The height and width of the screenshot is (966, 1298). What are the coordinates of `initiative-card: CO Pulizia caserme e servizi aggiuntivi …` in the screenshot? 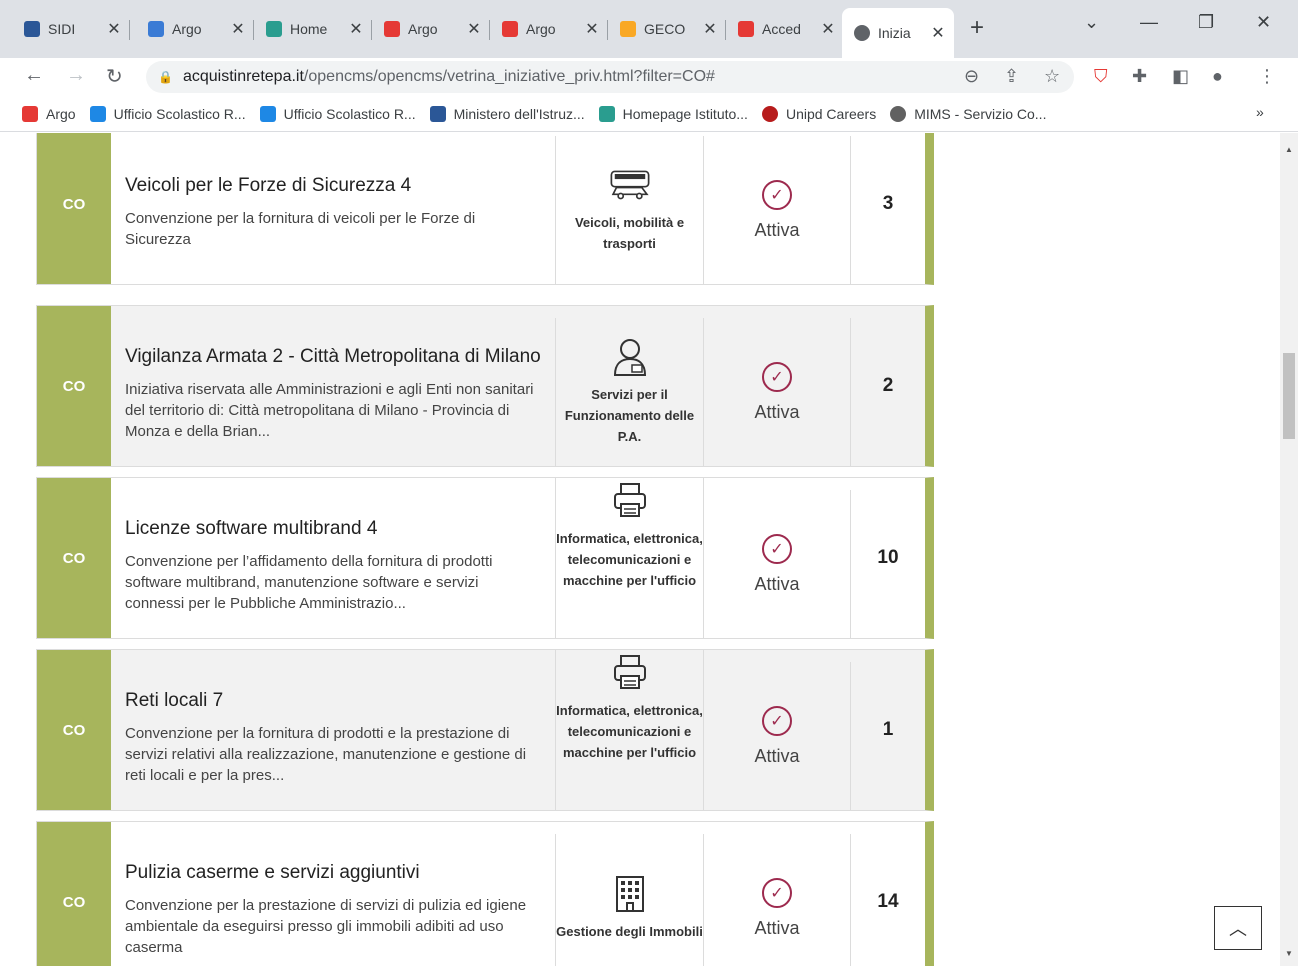 It's located at (485, 893).